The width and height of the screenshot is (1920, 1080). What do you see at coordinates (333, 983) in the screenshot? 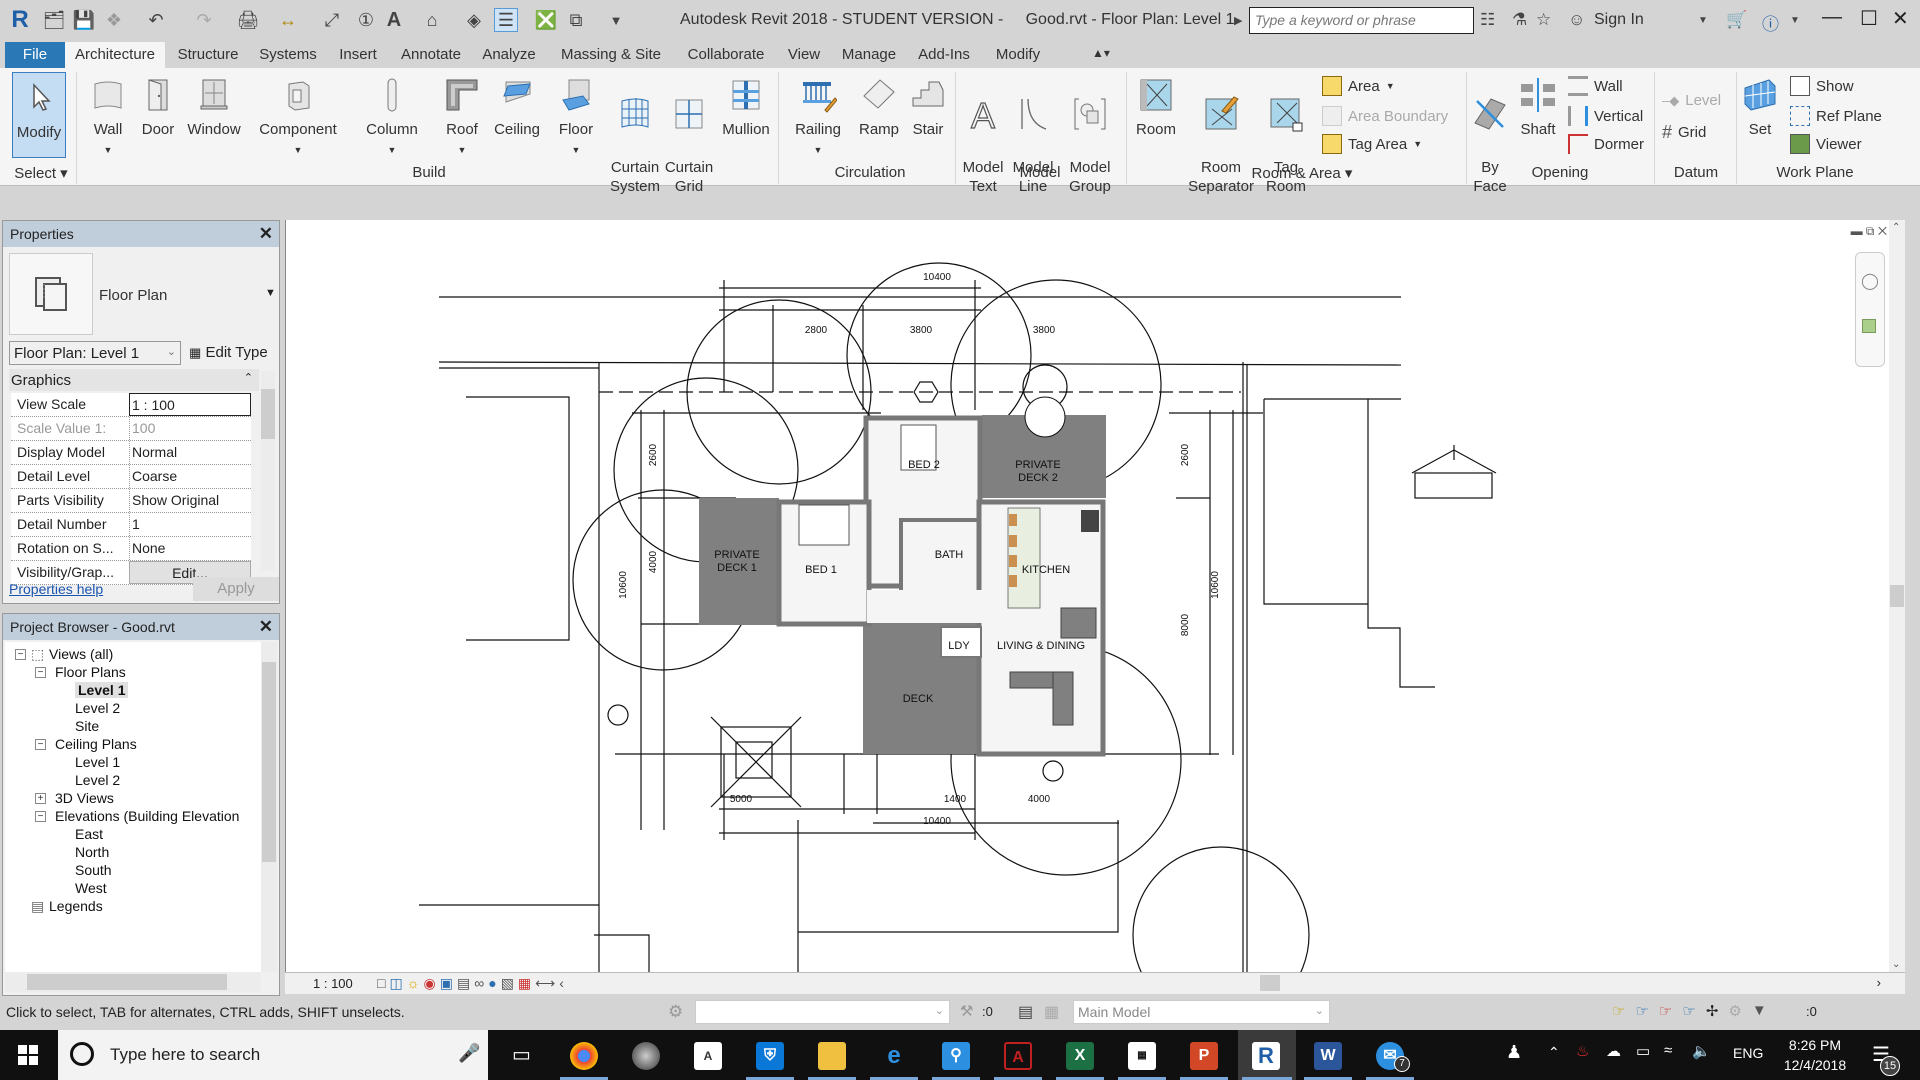
I see `view-scale-button: 1 : 100` at bounding box center [333, 983].